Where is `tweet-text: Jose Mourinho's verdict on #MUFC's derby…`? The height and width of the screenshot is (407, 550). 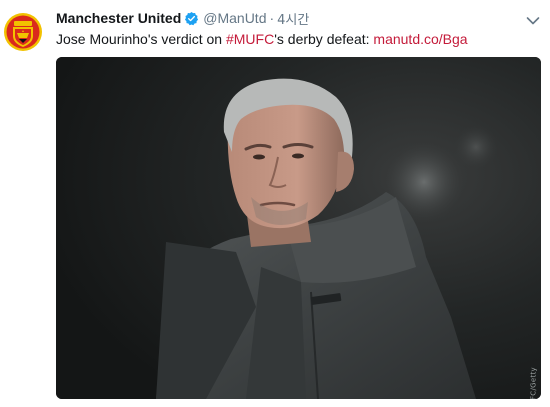
tweet-text: Jose Mourinho's verdict on #MUFC's derby… is located at coordinates (262, 39).